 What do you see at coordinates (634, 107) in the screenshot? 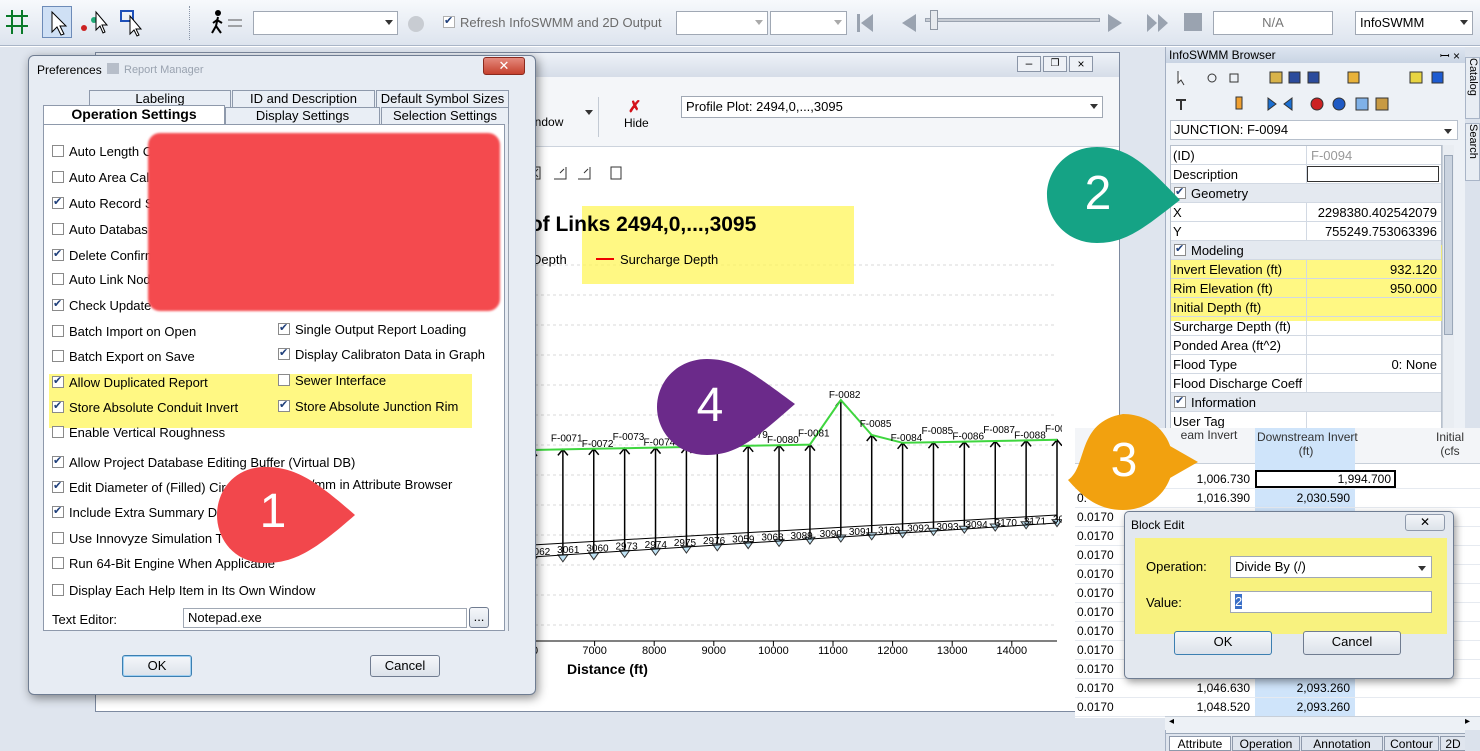
I see `hide-icon: ✗` at bounding box center [634, 107].